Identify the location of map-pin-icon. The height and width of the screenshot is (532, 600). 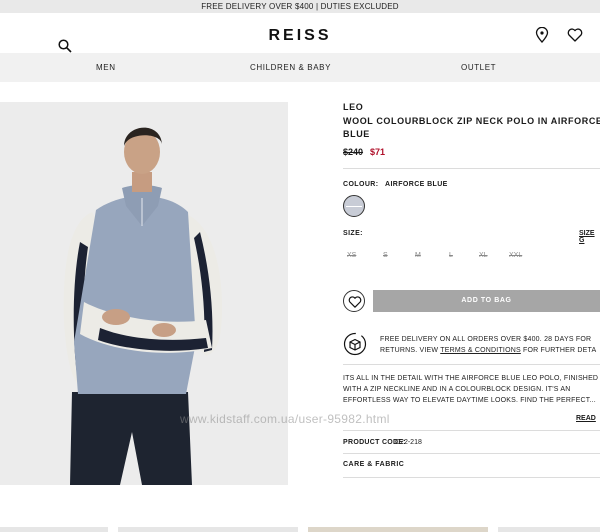
(542, 35).